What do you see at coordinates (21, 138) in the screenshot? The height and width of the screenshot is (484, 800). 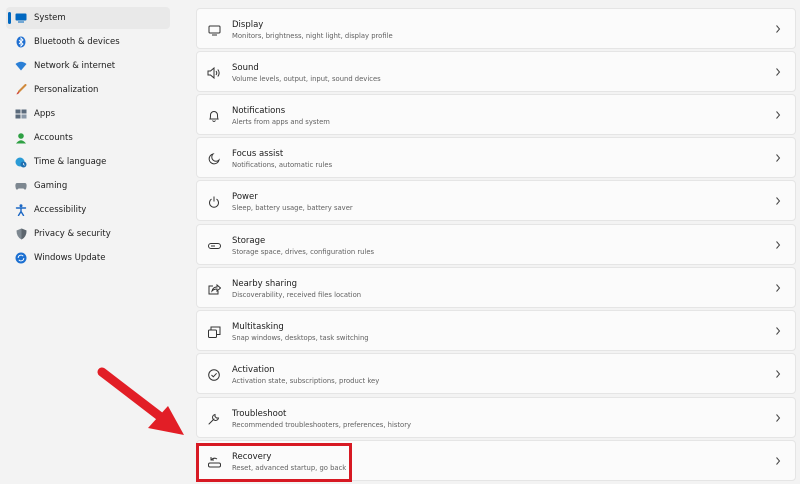 I see `person-icon` at bounding box center [21, 138].